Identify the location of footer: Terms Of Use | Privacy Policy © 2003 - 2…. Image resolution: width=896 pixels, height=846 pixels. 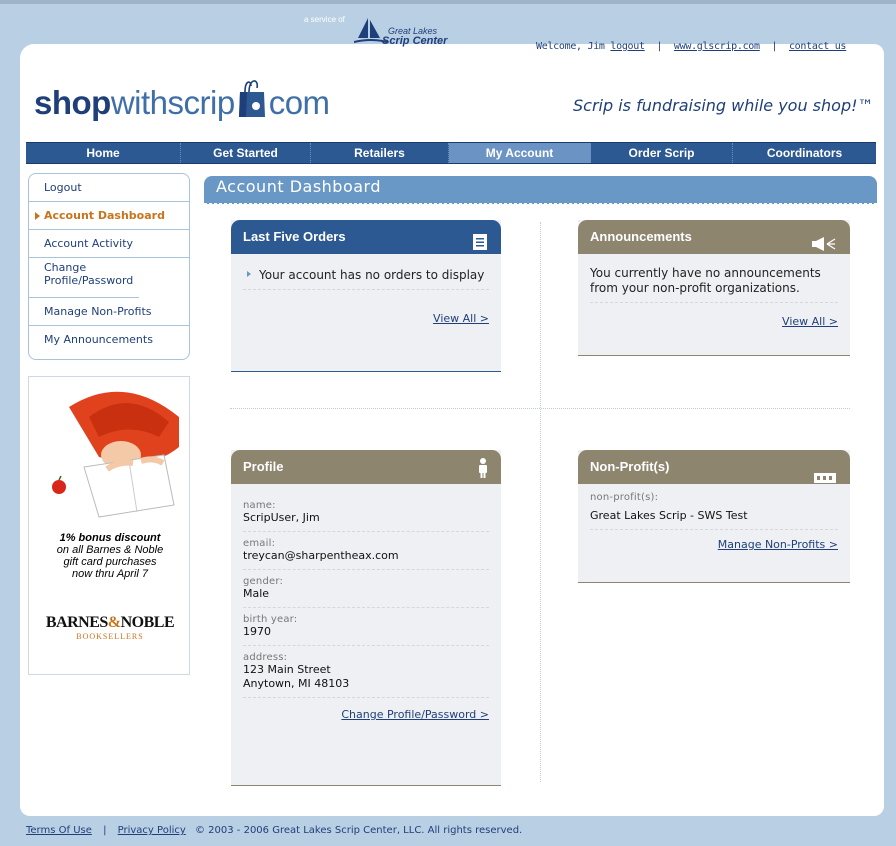
(274, 830).